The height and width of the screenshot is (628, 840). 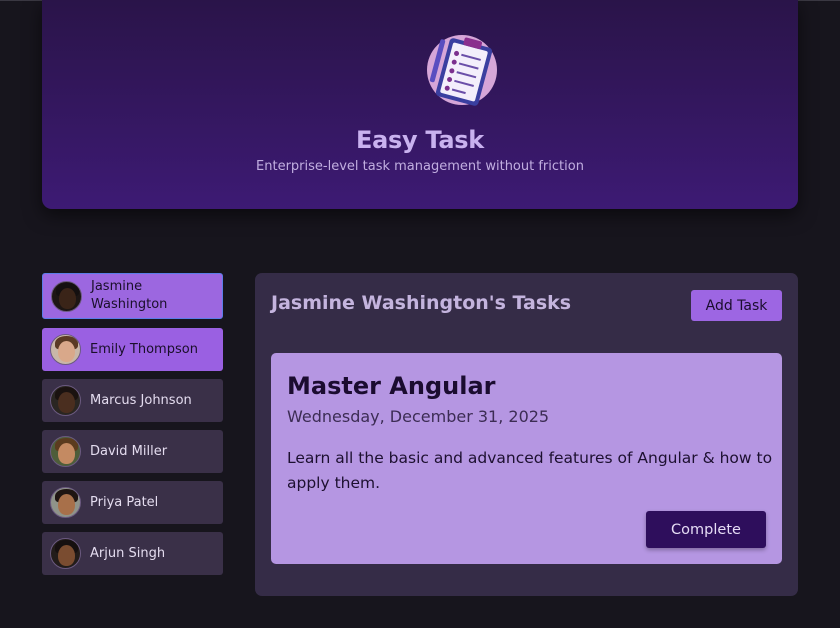 I want to click on user-item-marcus-johnson: Marcus Johnson, so click(x=132, y=400).